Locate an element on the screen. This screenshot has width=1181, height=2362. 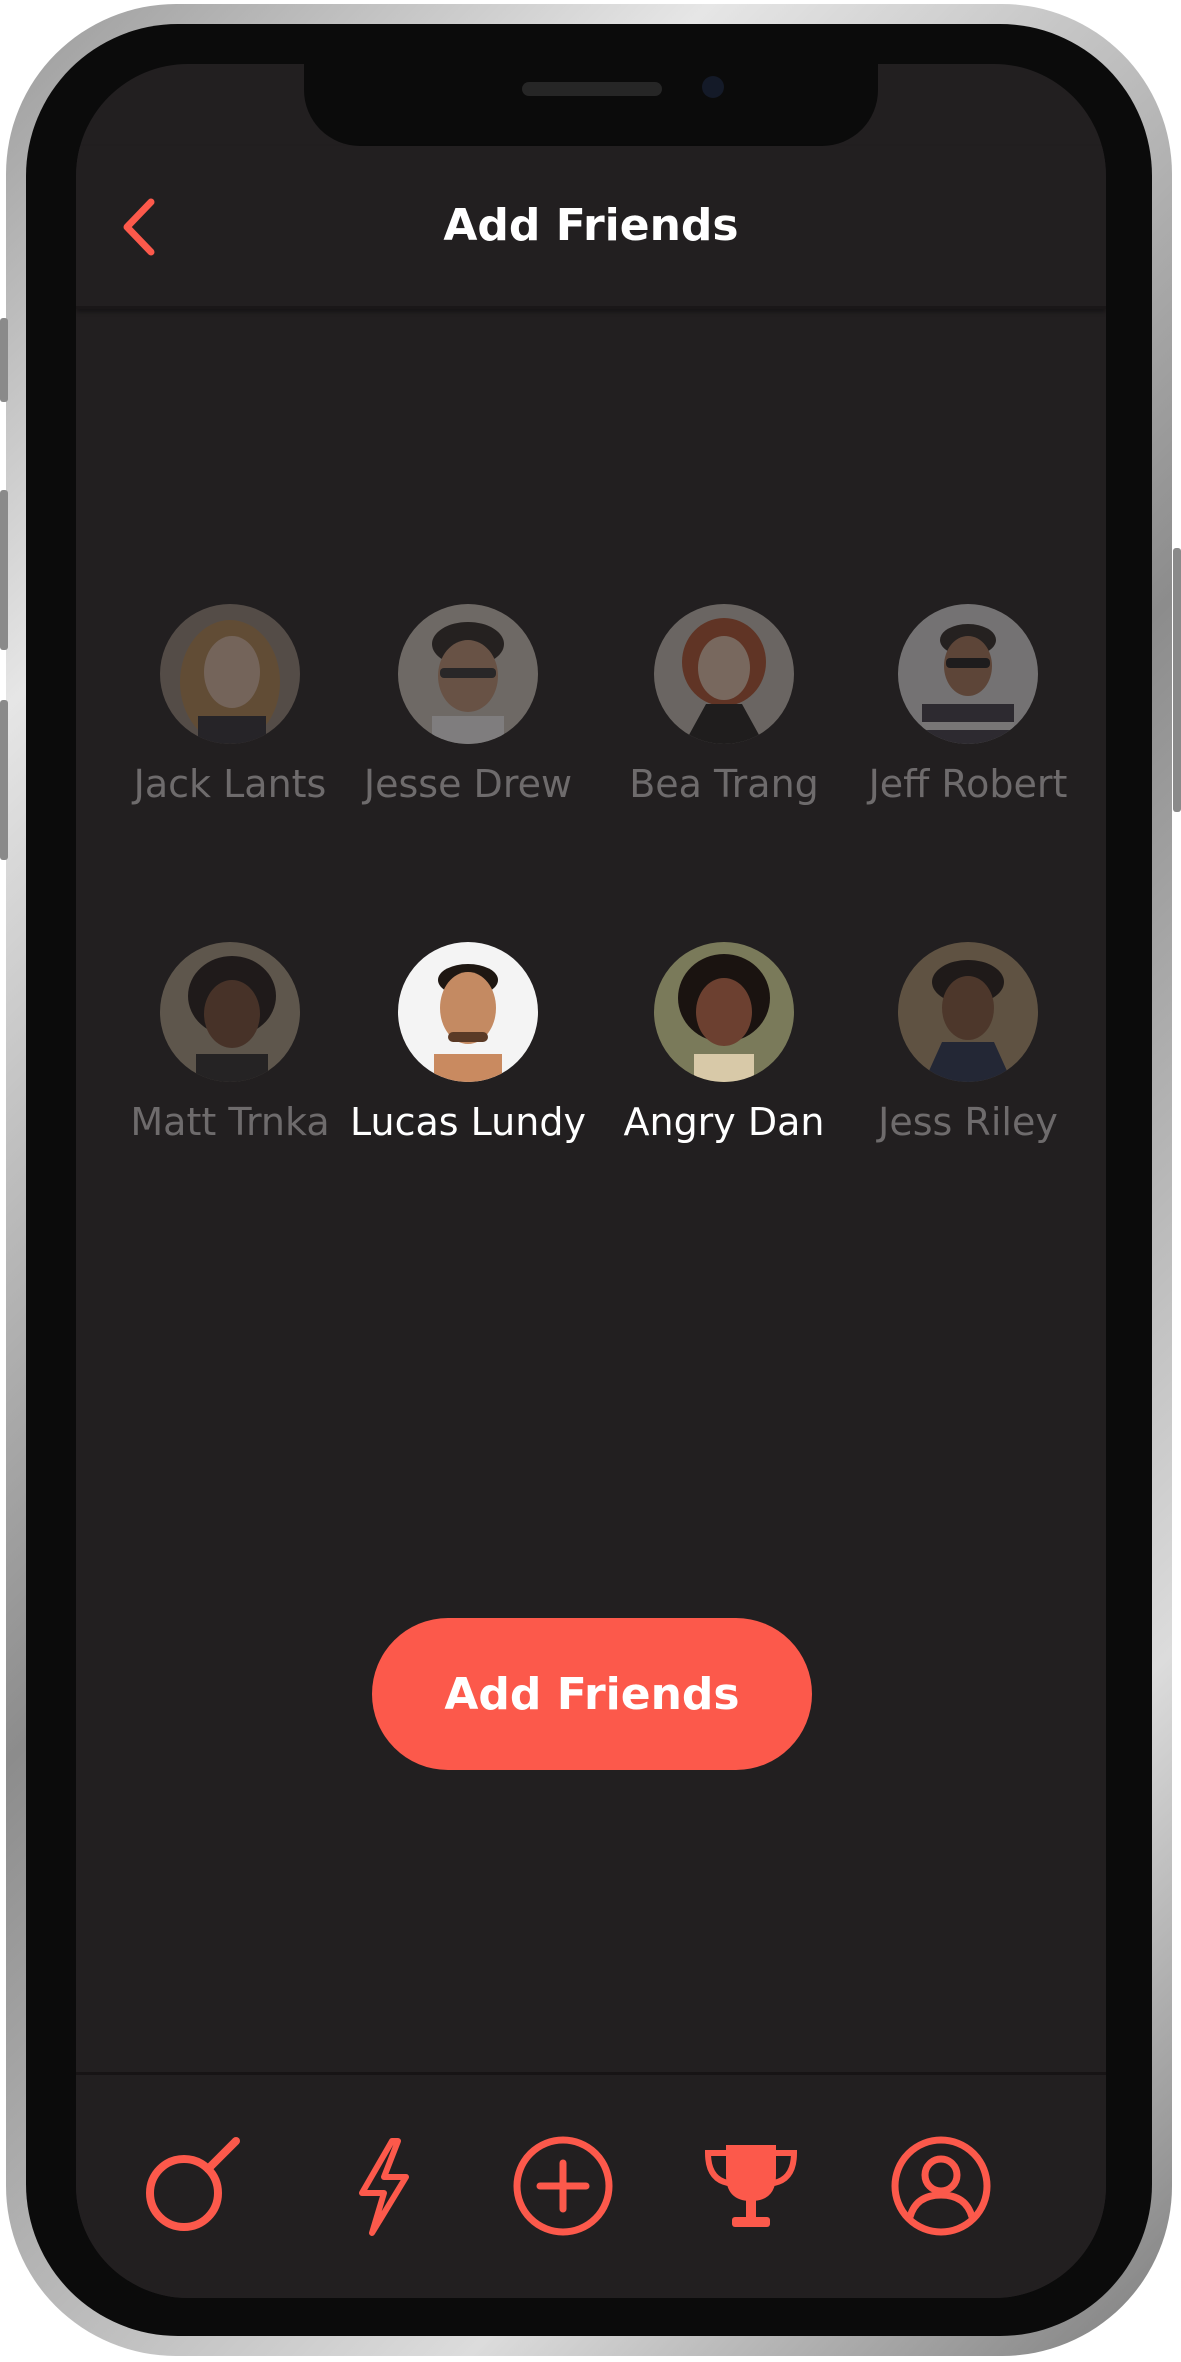
side-button-volume-up is located at coordinates (4, 570).